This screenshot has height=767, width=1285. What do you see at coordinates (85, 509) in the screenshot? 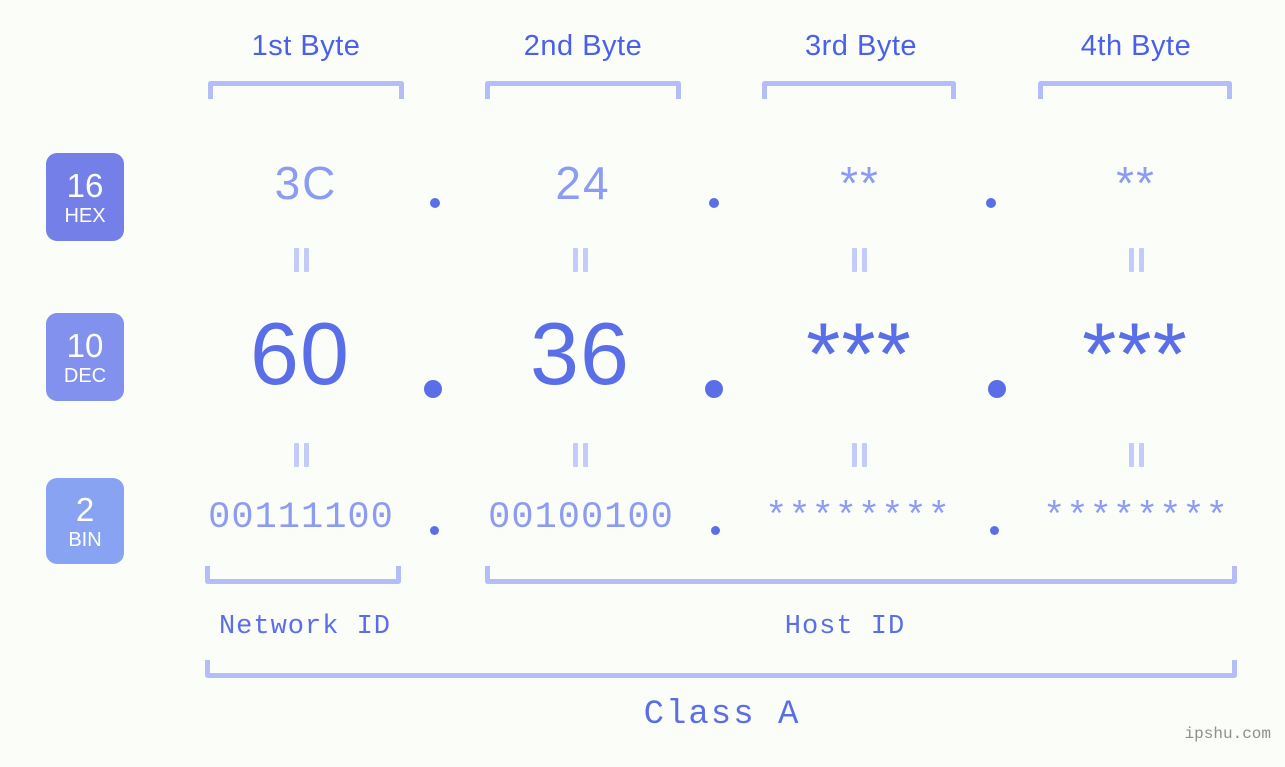
I see `radix-badge-bin-number: 2` at bounding box center [85, 509].